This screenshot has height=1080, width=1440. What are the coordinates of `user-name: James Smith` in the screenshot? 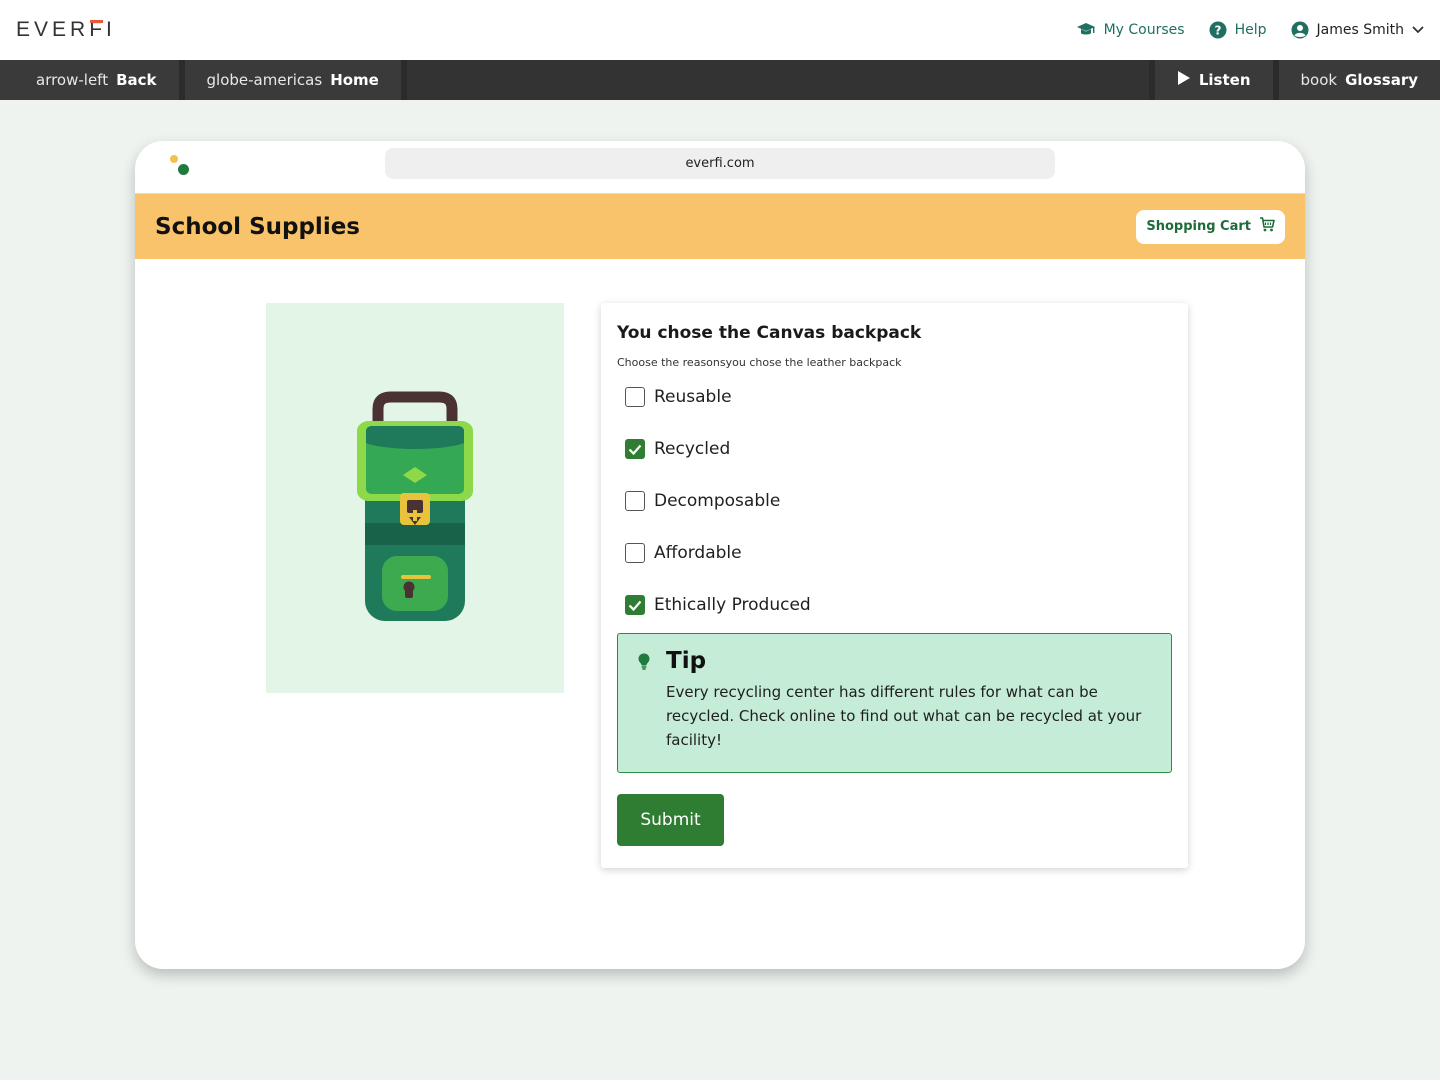 It's located at (1360, 30).